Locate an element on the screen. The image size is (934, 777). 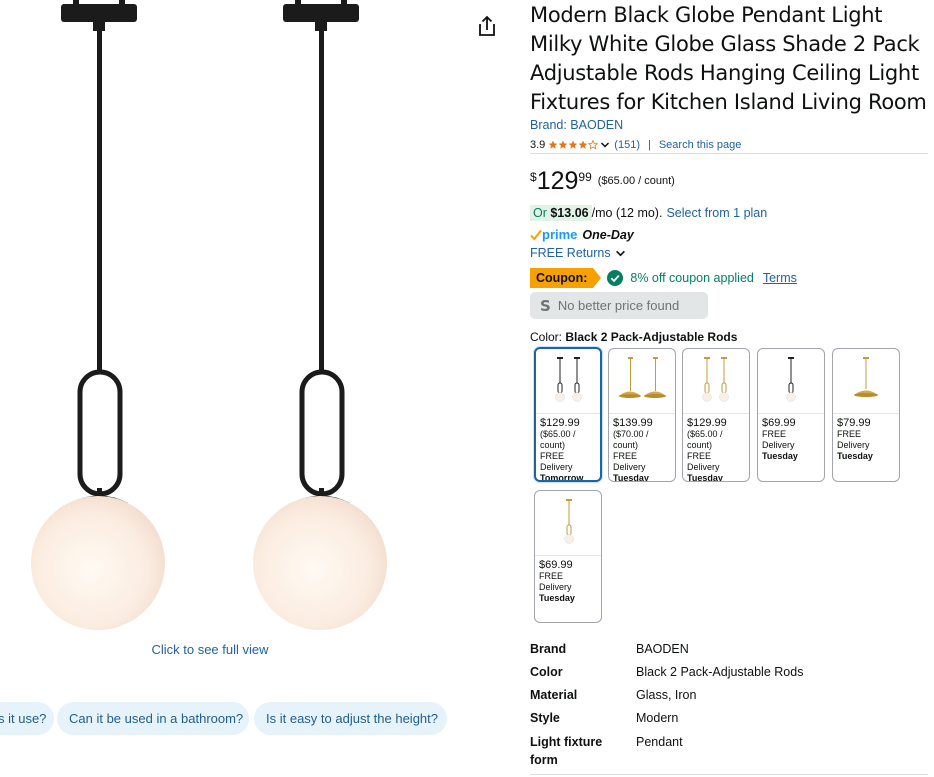
rating-row: 3.9 (151) | Search this page is located at coordinates (635, 145).